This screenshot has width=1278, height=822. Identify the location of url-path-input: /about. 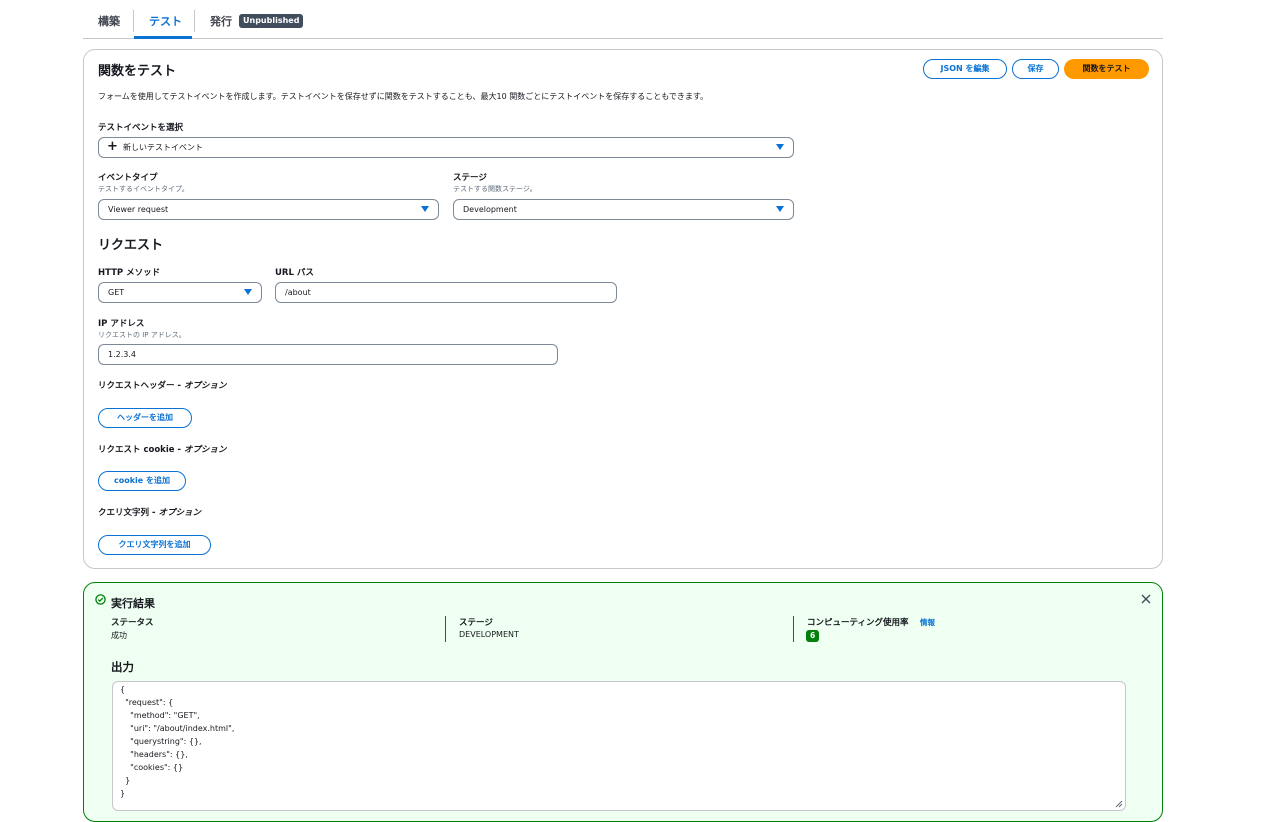
(446, 292).